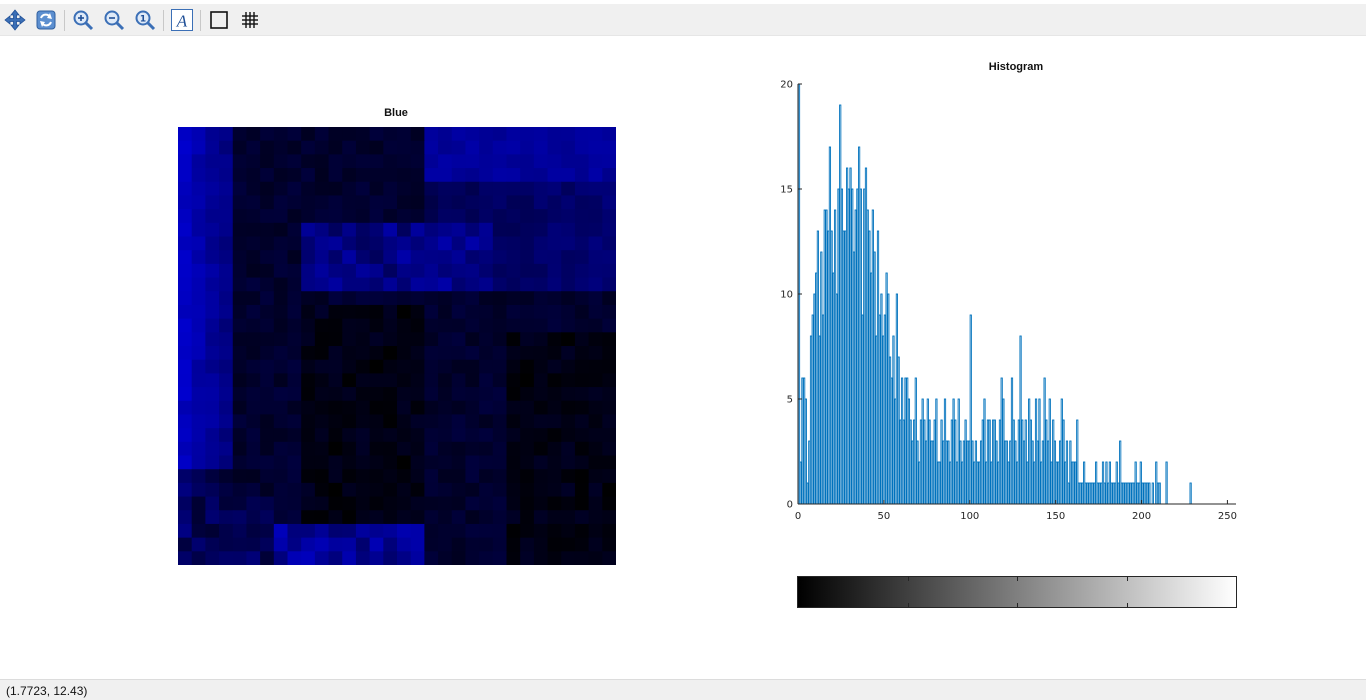  What do you see at coordinates (83, 20) in the screenshot?
I see `zoom-in-button` at bounding box center [83, 20].